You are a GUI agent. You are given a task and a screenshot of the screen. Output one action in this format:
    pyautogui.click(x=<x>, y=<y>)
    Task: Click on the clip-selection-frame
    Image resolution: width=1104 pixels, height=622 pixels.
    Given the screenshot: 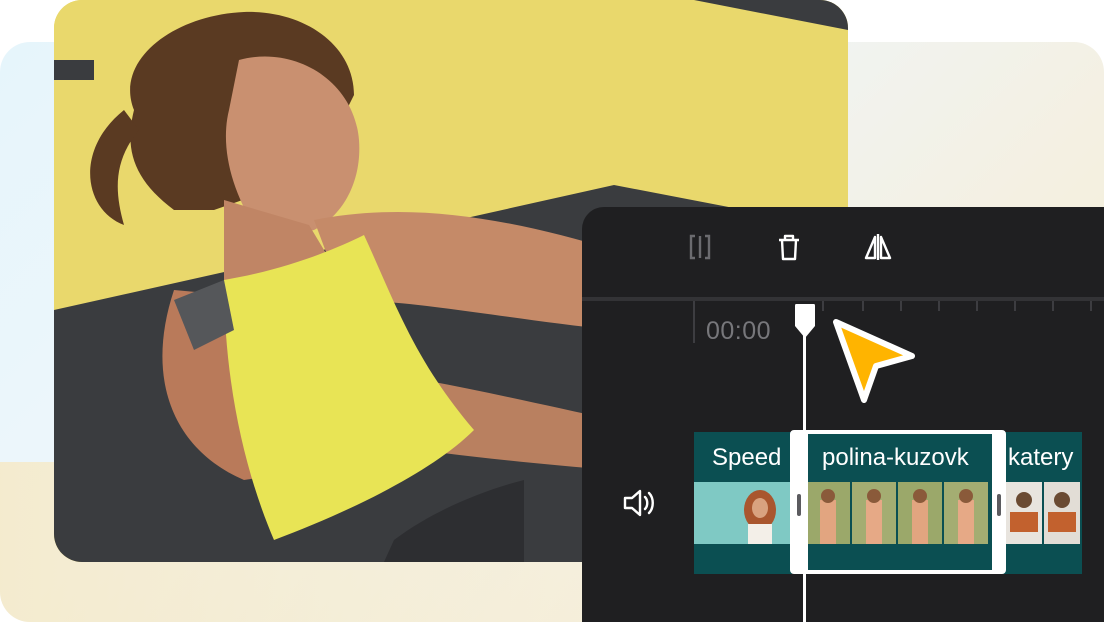 What is the action you would take?
    pyautogui.click(x=898, y=502)
    